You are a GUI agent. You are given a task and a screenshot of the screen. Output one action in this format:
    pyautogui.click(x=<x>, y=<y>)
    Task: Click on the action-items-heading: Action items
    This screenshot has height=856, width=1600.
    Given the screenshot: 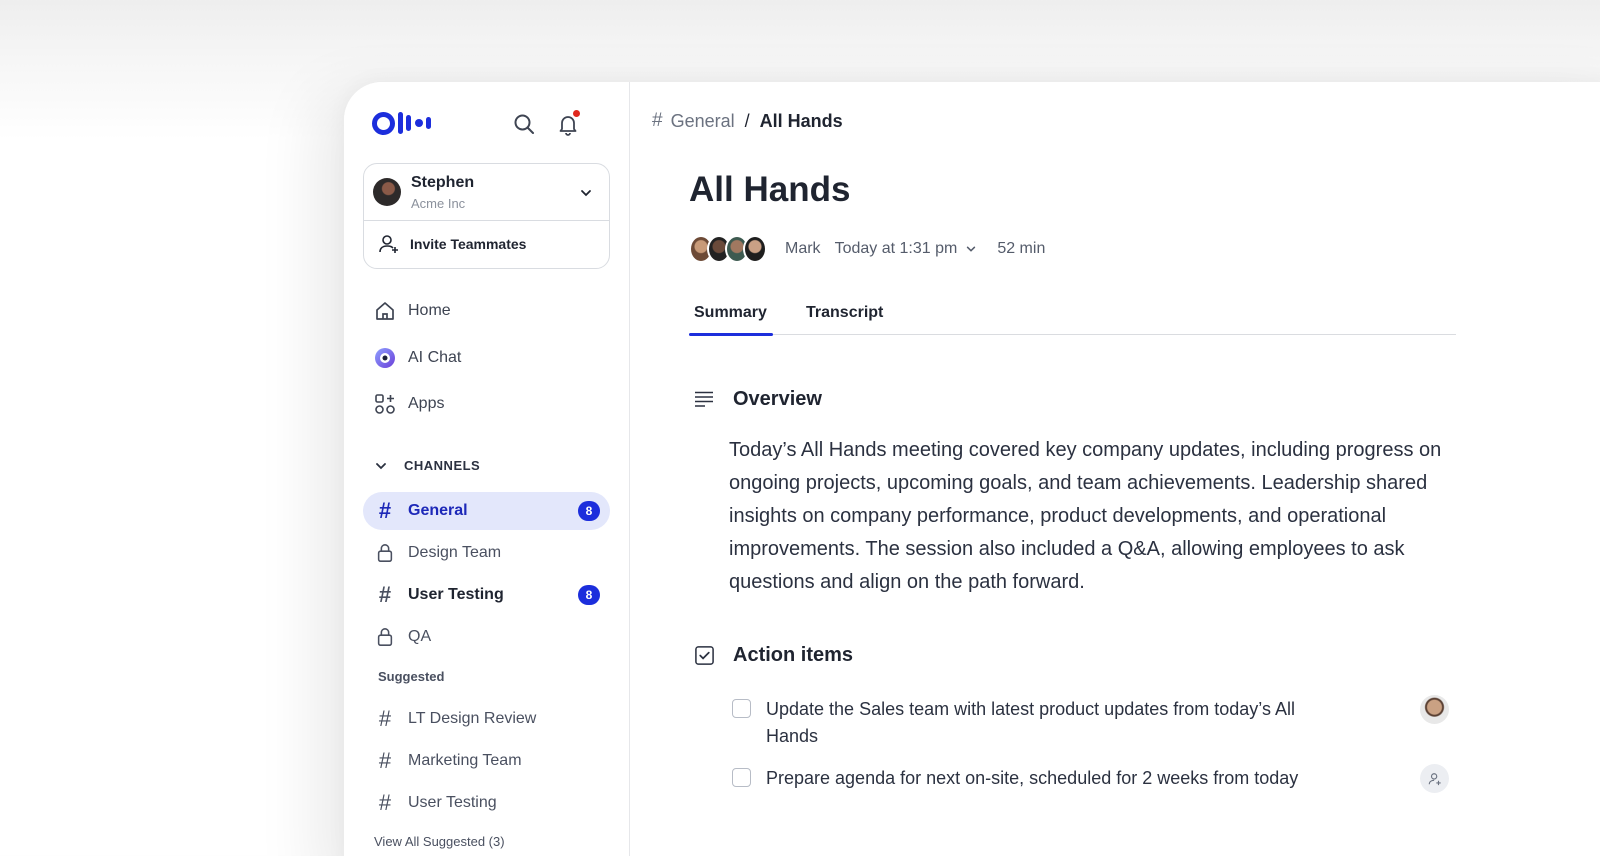 What is the action you would take?
    pyautogui.click(x=773, y=655)
    